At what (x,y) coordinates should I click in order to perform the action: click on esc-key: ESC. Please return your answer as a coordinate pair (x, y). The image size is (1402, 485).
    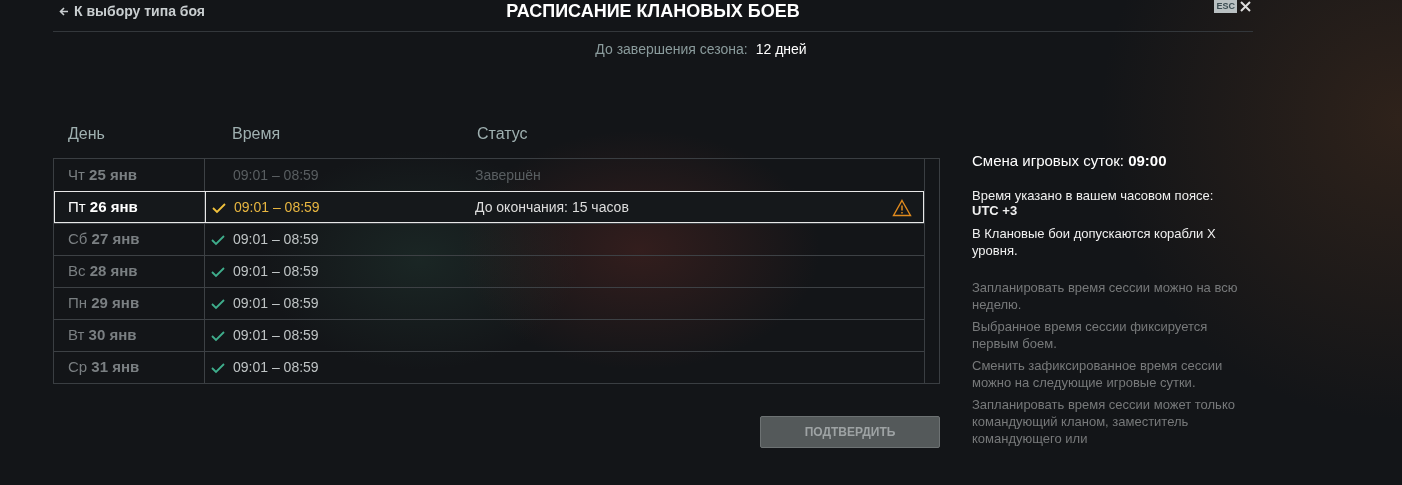
    Looking at the image, I should click on (1225, 6).